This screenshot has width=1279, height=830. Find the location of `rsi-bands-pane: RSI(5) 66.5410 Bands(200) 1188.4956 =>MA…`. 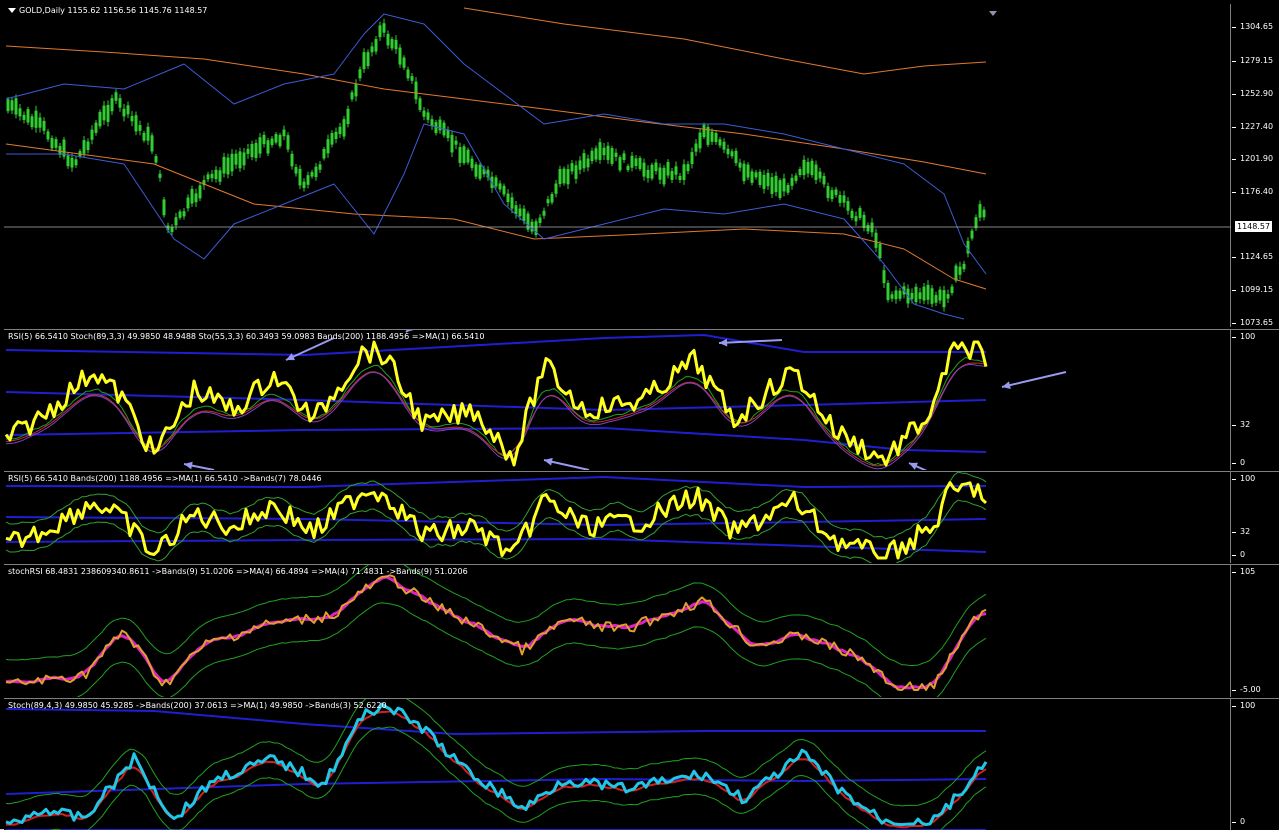

rsi-bands-pane: RSI(5) 66.5410 Bands(200) 1188.4956 =>MA… is located at coordinates (641, 517).